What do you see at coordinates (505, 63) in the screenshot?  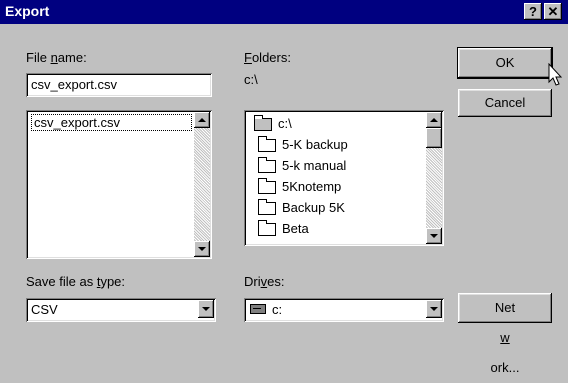 I see `ok-button: OK` at bounding box center [505, 63].